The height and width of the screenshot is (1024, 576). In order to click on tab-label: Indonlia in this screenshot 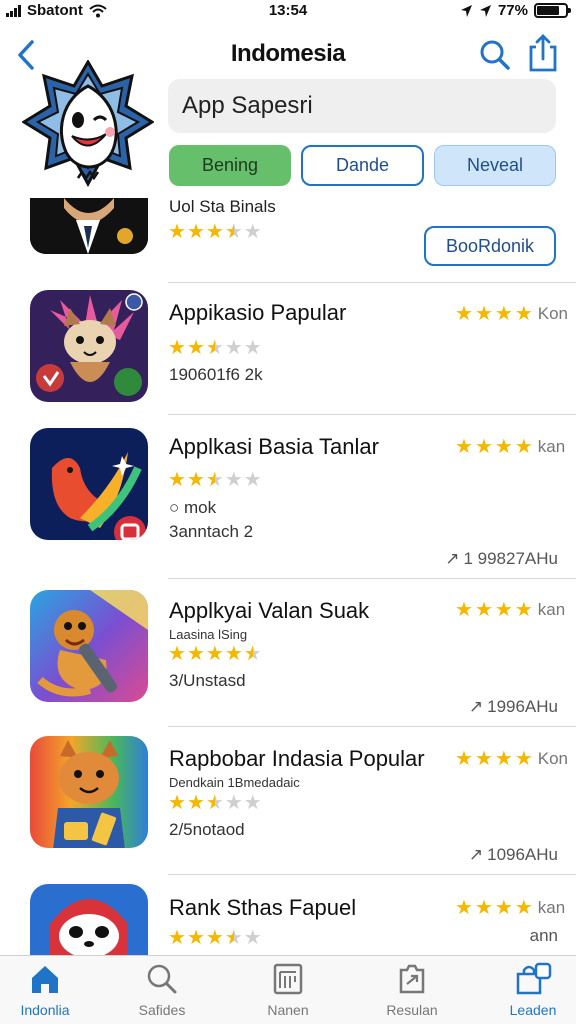, I will do `click(45, 1010)`.